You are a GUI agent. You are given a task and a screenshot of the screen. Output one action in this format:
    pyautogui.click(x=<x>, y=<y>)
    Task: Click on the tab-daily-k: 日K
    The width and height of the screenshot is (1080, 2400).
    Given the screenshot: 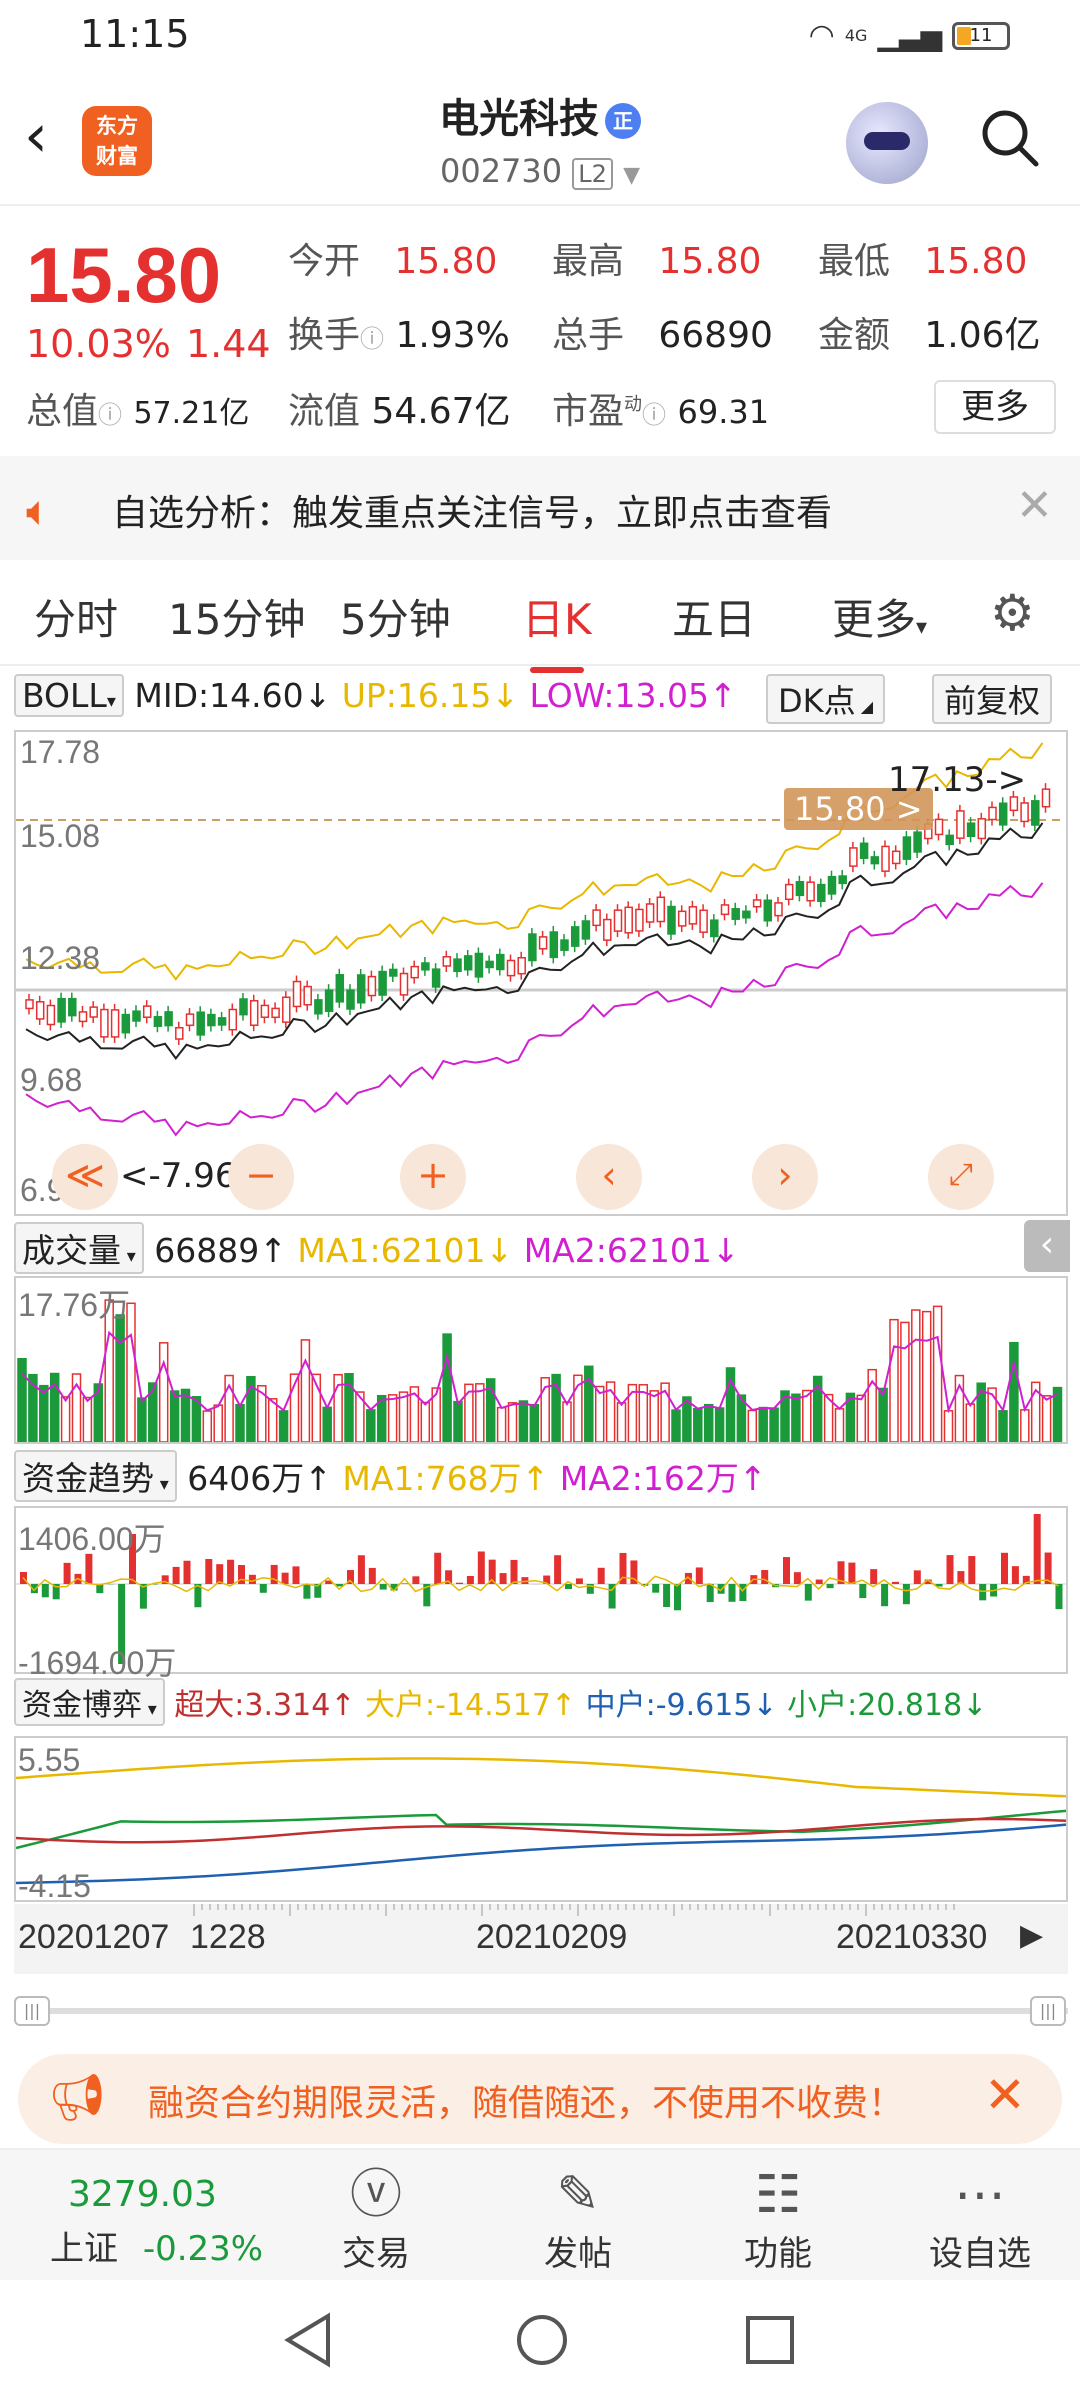 What is the action you would take?
    pyautogui.click(x=557, y=629)
    